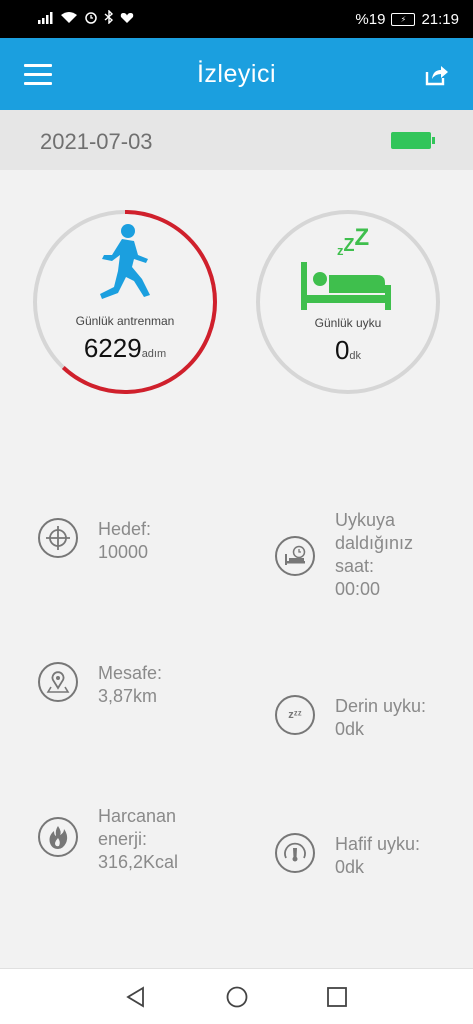  I want to click on bluetooth-icon, so click(109, 18).